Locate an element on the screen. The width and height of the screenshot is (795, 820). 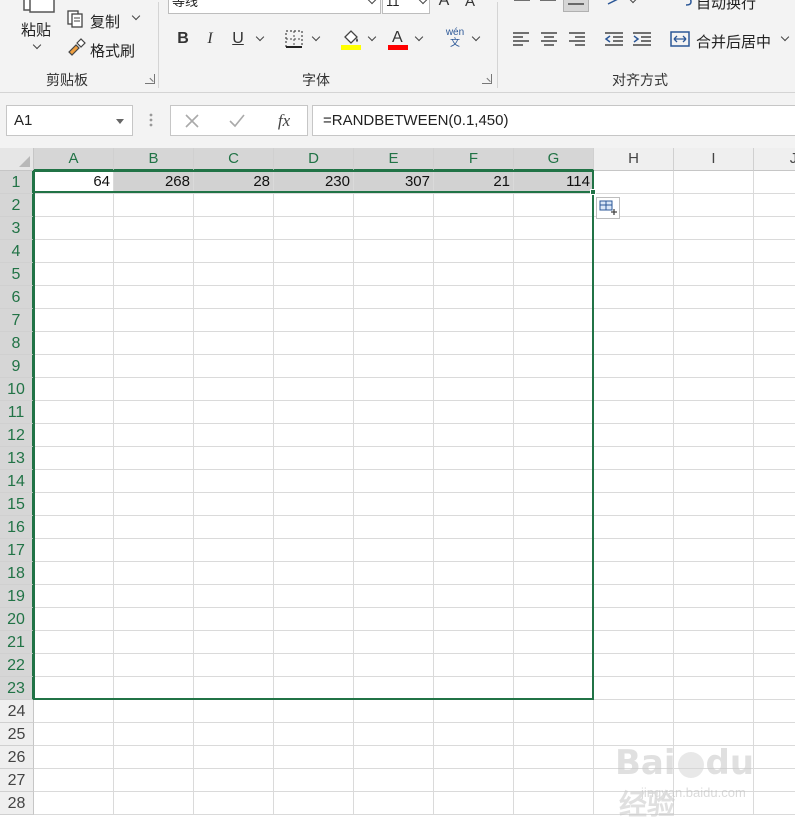
cell-a13 is located at coordinates (74, 458).